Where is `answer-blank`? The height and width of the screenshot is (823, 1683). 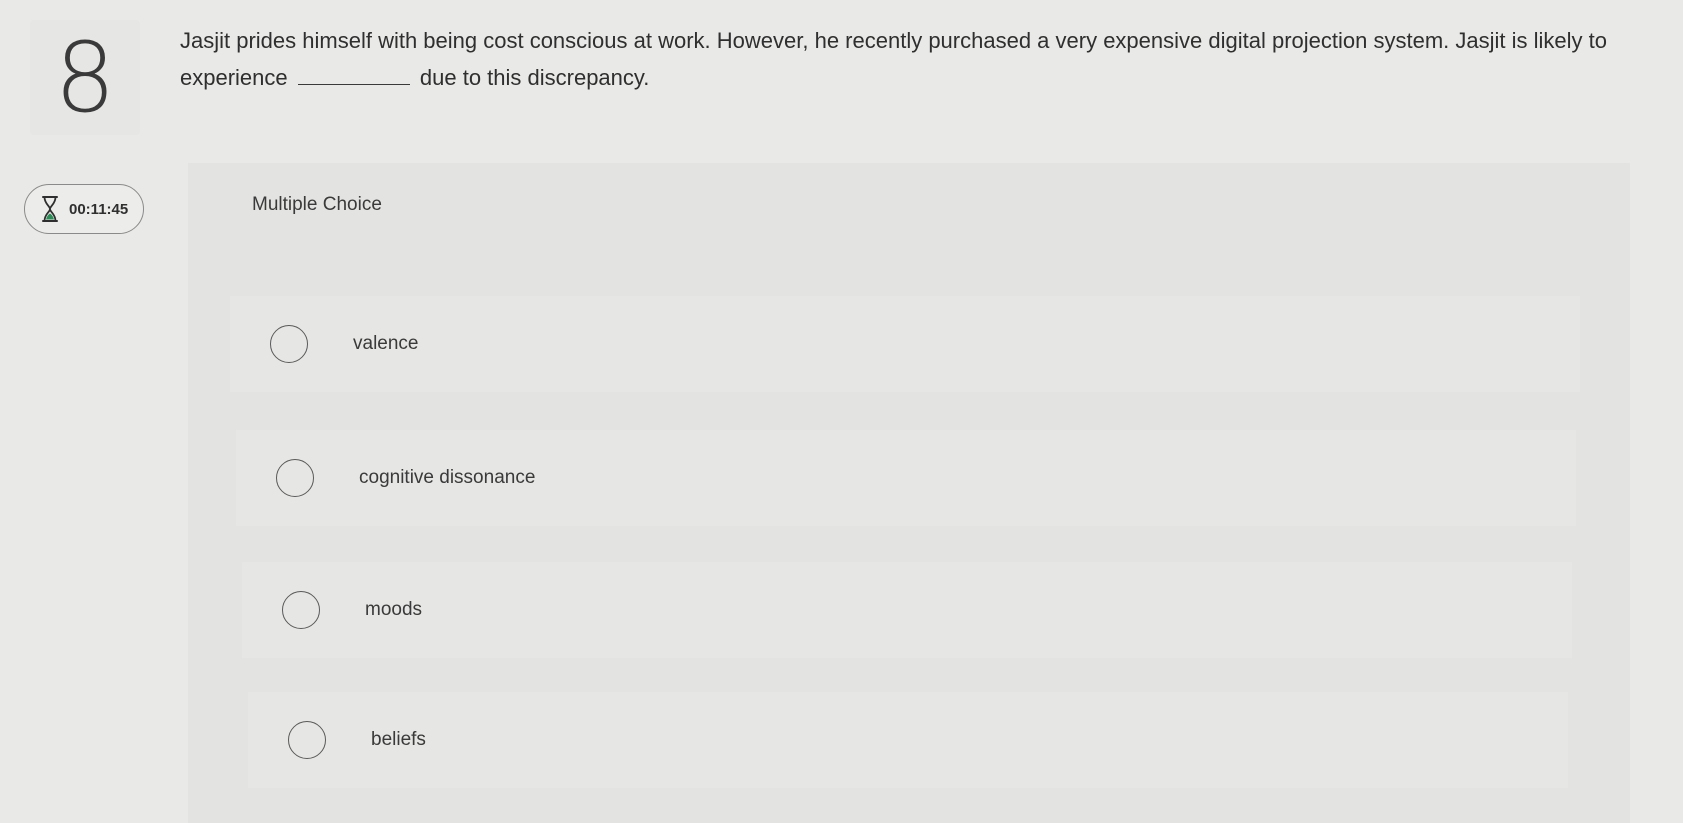 answer-blank is located at coordinates (353, 74).